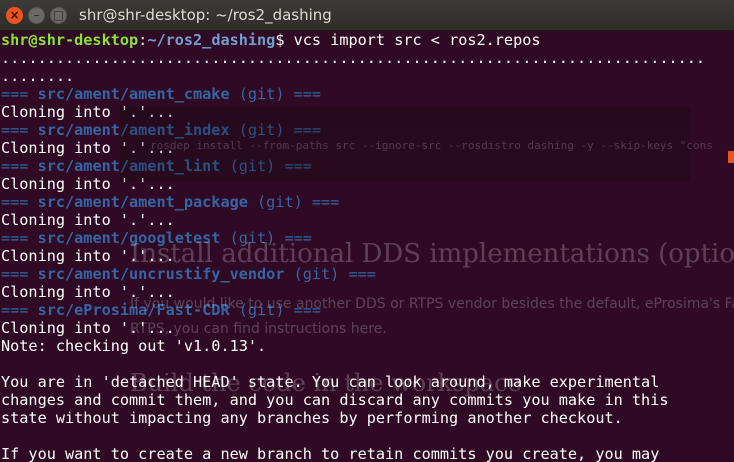 The width and height of the screenshot is (734, 462). I want to click on repo-header: === src/ament/googletest (git) ===, so click(367, 238).